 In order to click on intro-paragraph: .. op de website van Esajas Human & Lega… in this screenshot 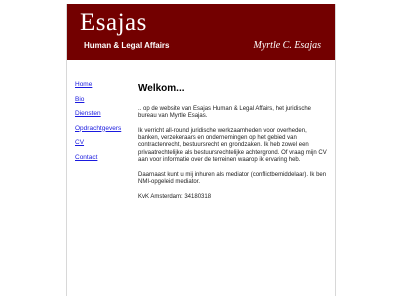, I will do `click(224, 113)`.